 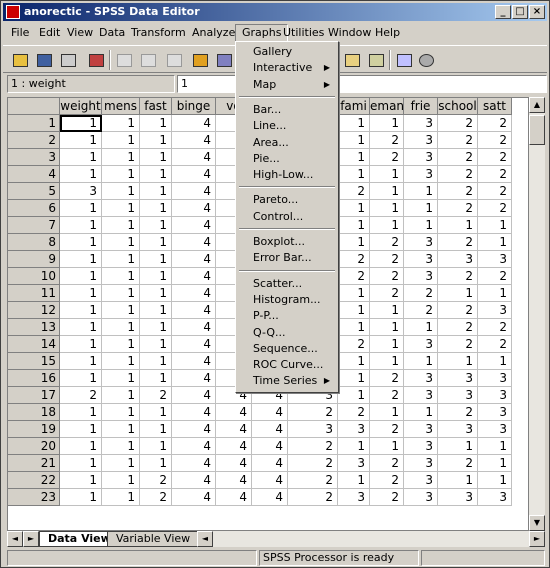 I want to click on maximize-button: □, so click(x=520, y=12).